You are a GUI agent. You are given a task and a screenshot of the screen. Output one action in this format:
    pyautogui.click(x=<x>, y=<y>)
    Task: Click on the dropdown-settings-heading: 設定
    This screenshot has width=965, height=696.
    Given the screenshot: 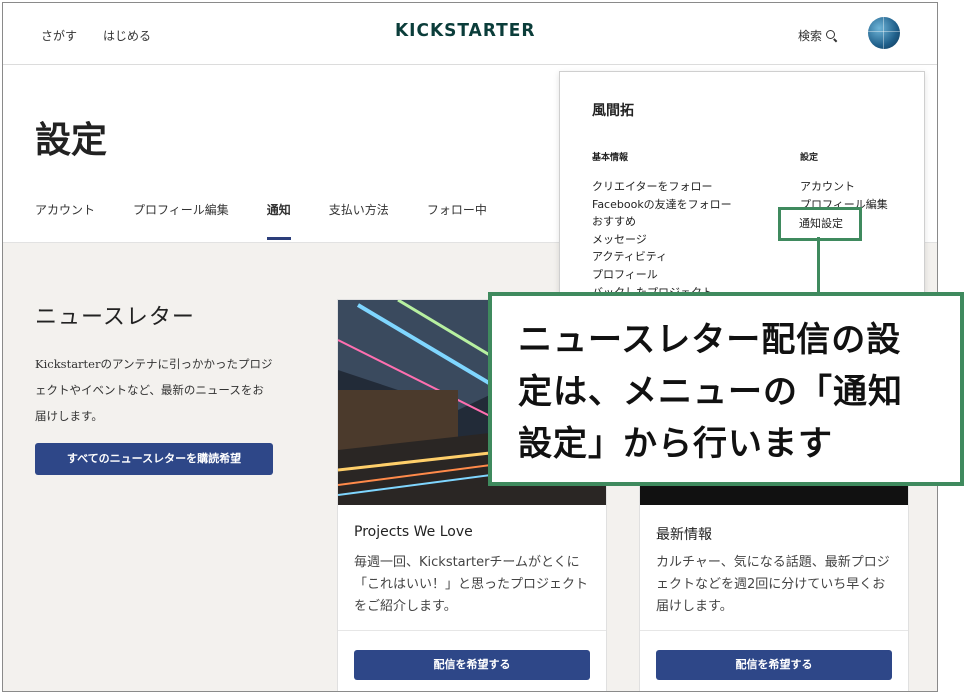 What is the action you would take?
    pyautogui.click(x=809, y=158)
    